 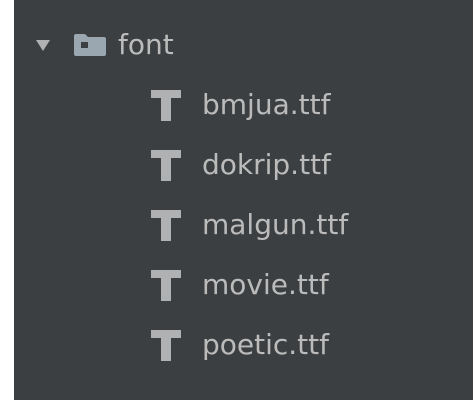 I want to click on folder-label: font, so click(x=146, y=44).